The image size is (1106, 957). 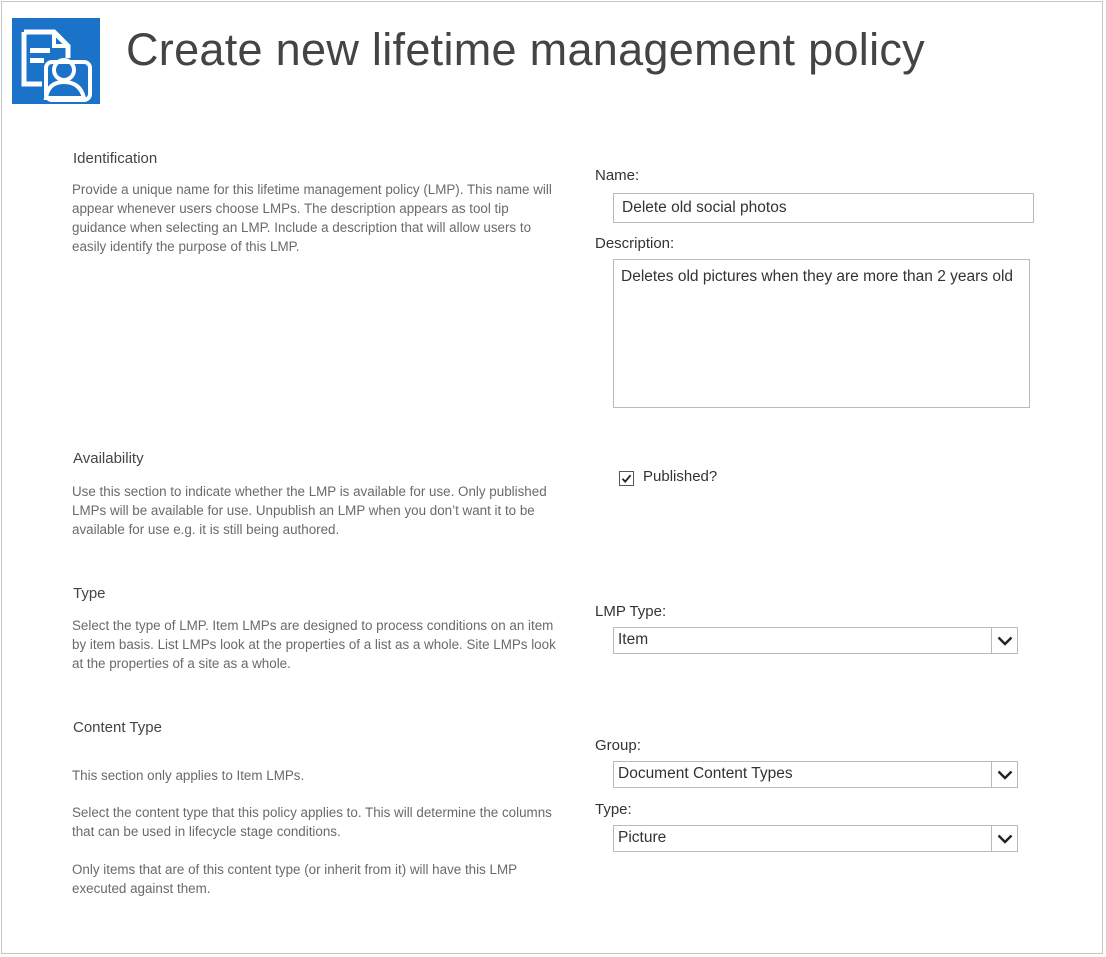 I want to click on published-checkbox, so click(x=626, y=478).